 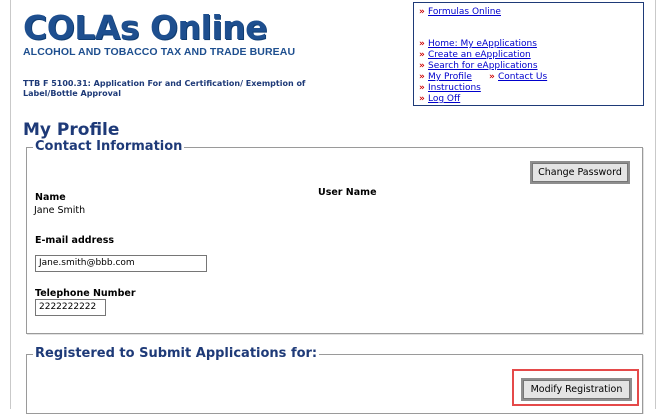 What do you see at coordinates (121, 263) in the screenshot?
I see `email-field: Jane.smith@bbb.com` at bounding box center [121, 263].